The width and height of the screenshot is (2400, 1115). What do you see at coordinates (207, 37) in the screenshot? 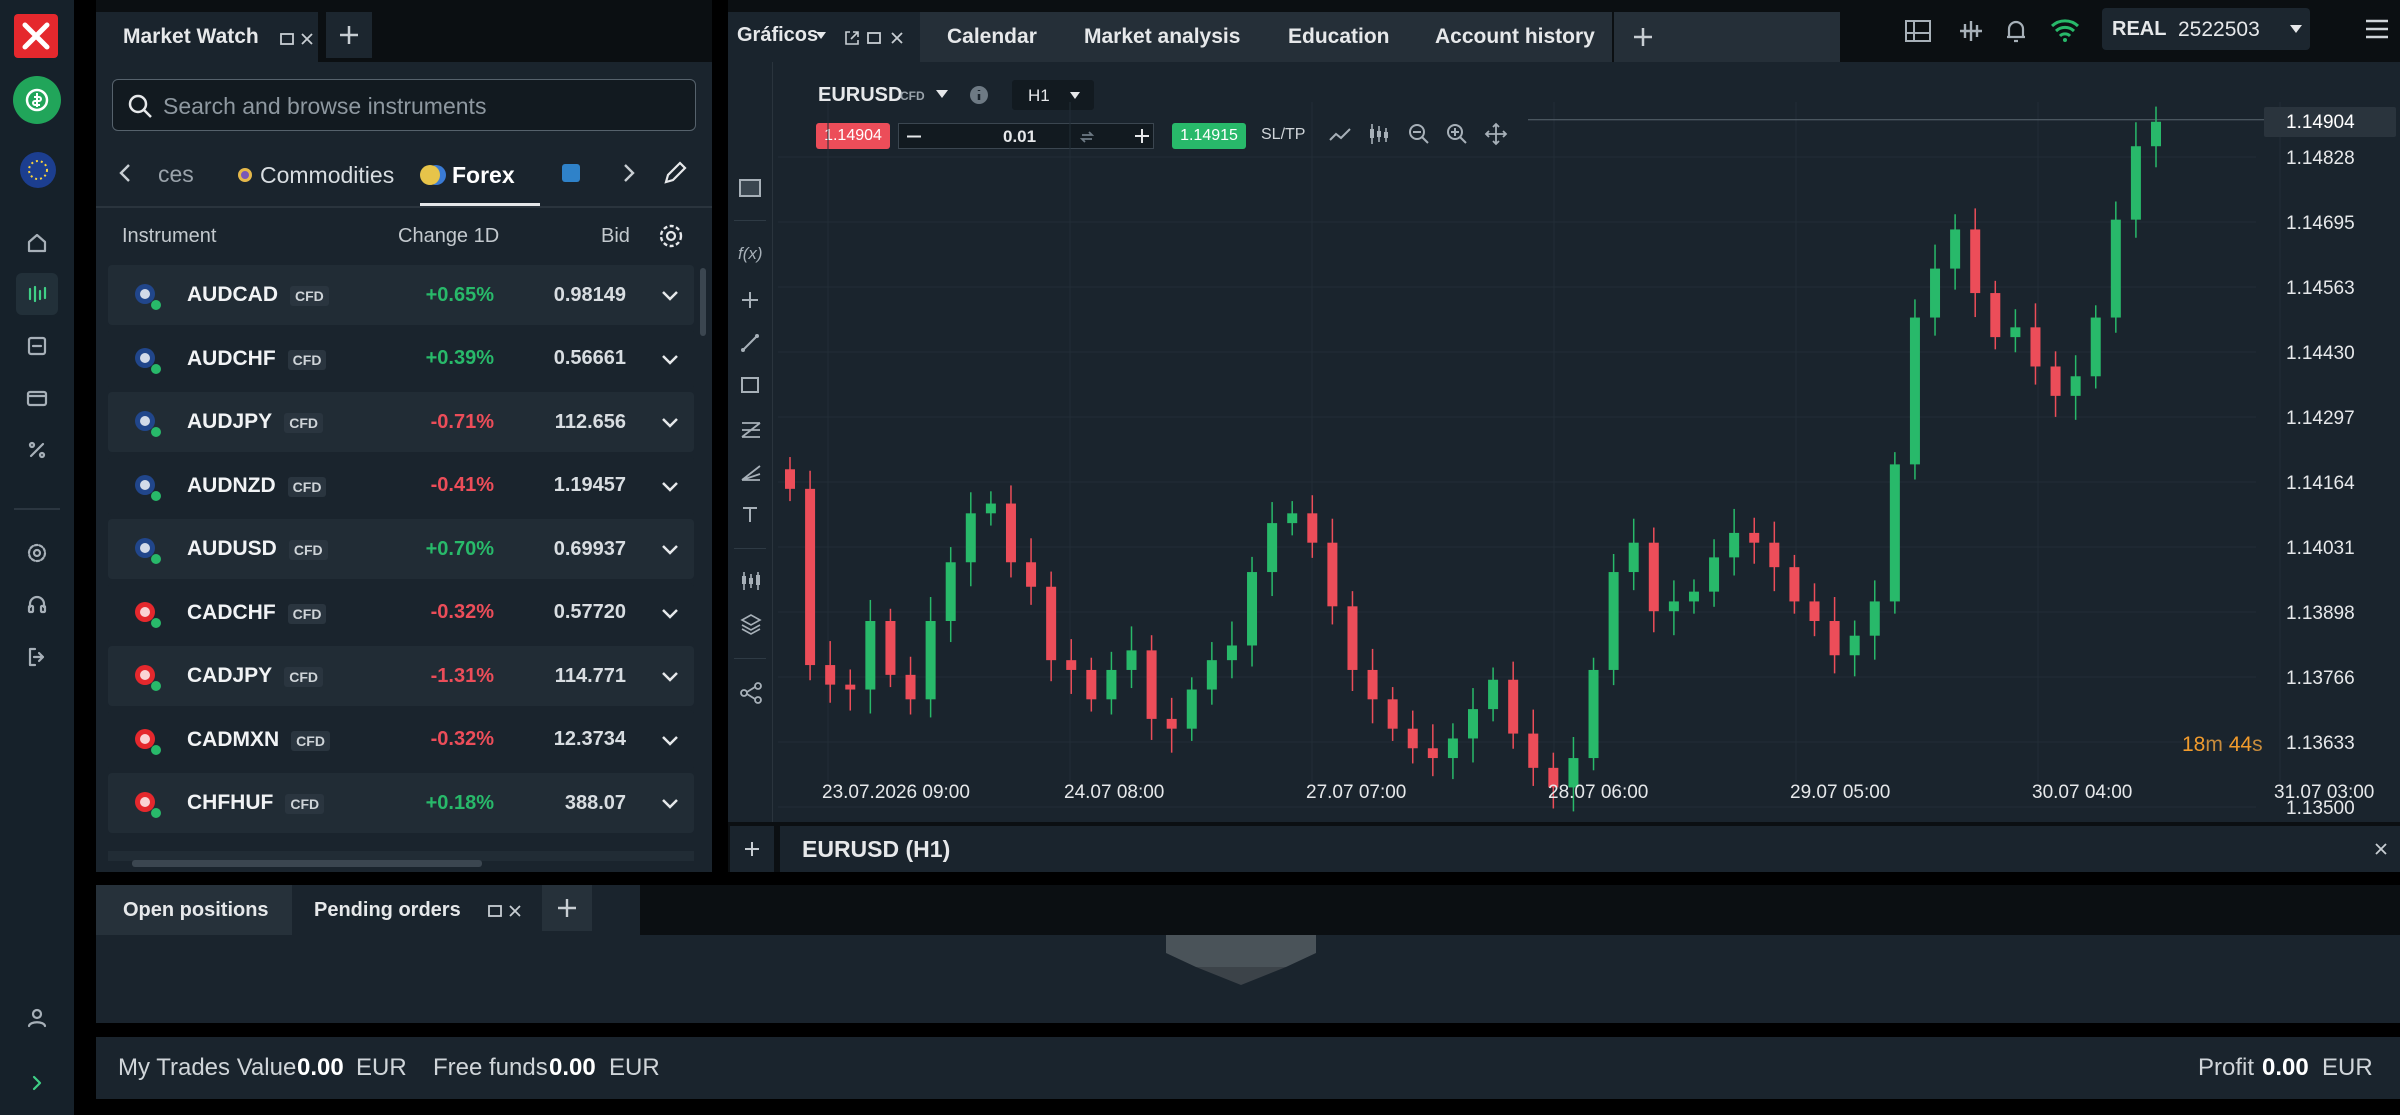
I see `market-watch-tab: Market Watch` at bounding box center [207, 37].